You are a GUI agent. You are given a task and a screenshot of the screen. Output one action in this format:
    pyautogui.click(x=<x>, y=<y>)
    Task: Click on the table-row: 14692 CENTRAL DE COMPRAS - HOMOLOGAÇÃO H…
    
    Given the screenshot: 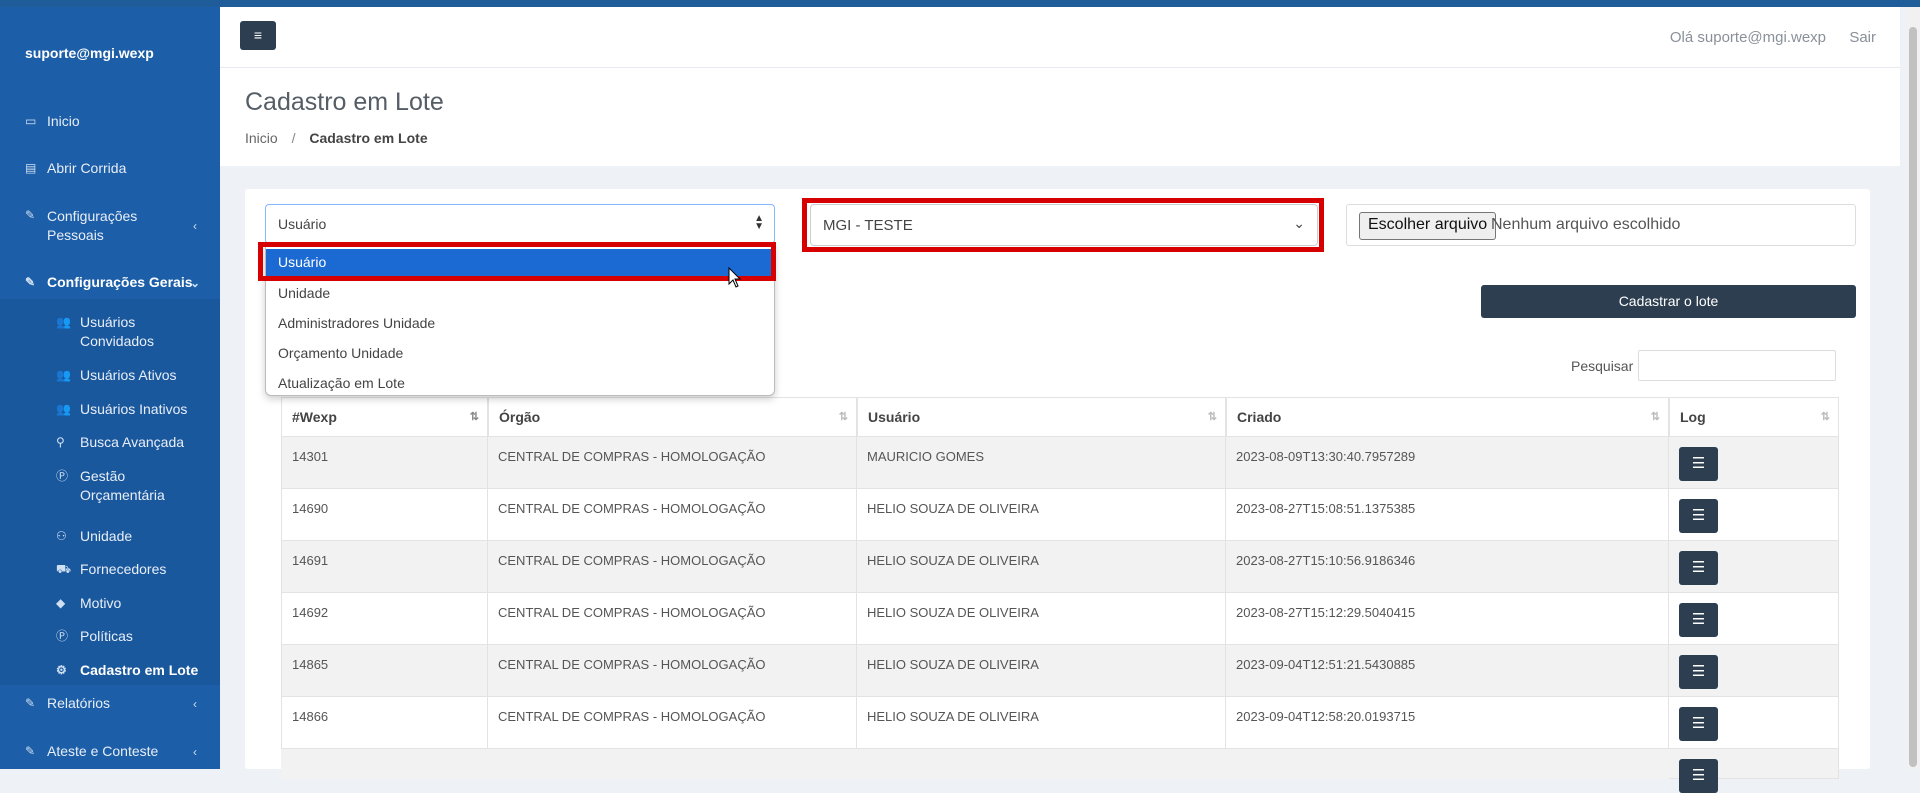 What is the action you would take?
    pyautogui.click(x=1060, y=619)
    